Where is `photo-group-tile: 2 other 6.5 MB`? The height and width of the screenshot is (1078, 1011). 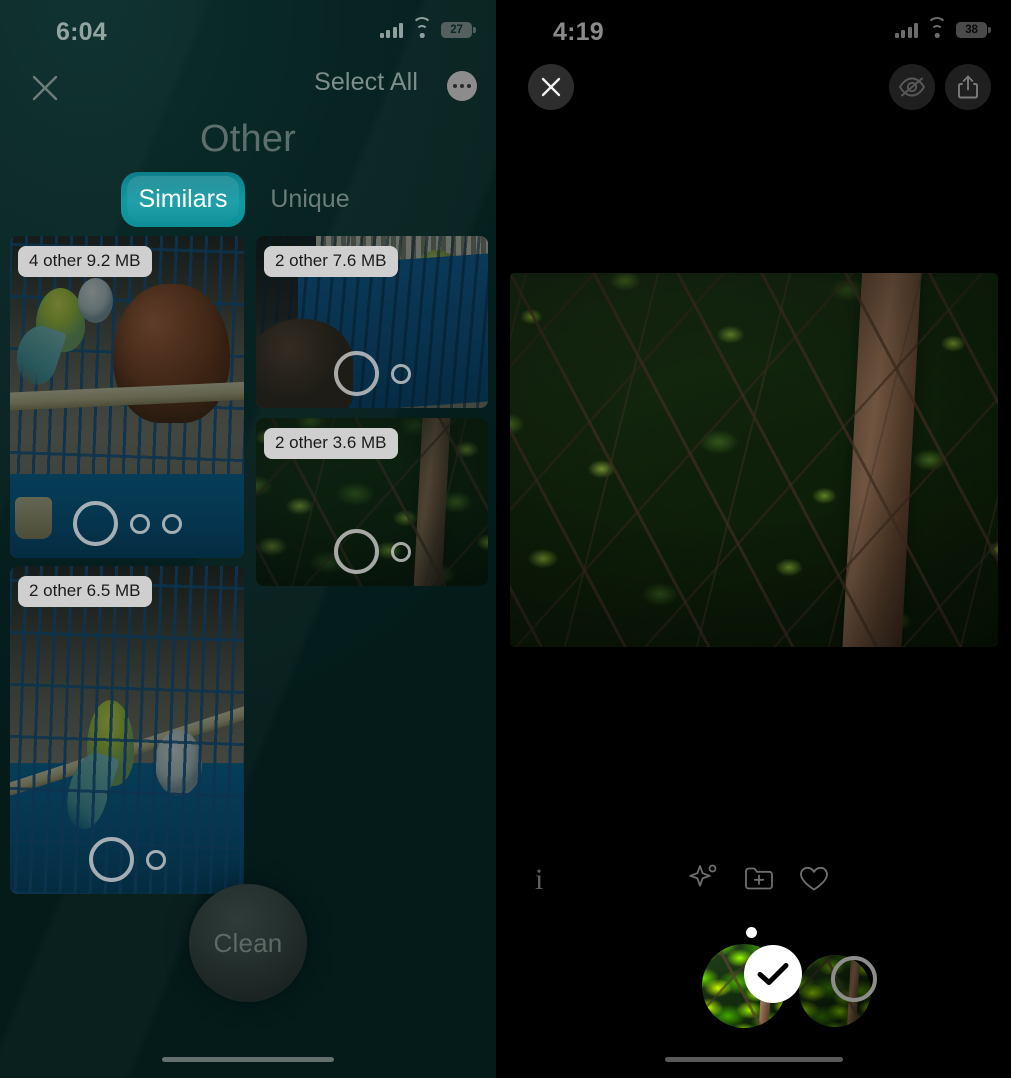 photo-group-tile: 2 other 6.5 MB is located at coordinates (127, 730).